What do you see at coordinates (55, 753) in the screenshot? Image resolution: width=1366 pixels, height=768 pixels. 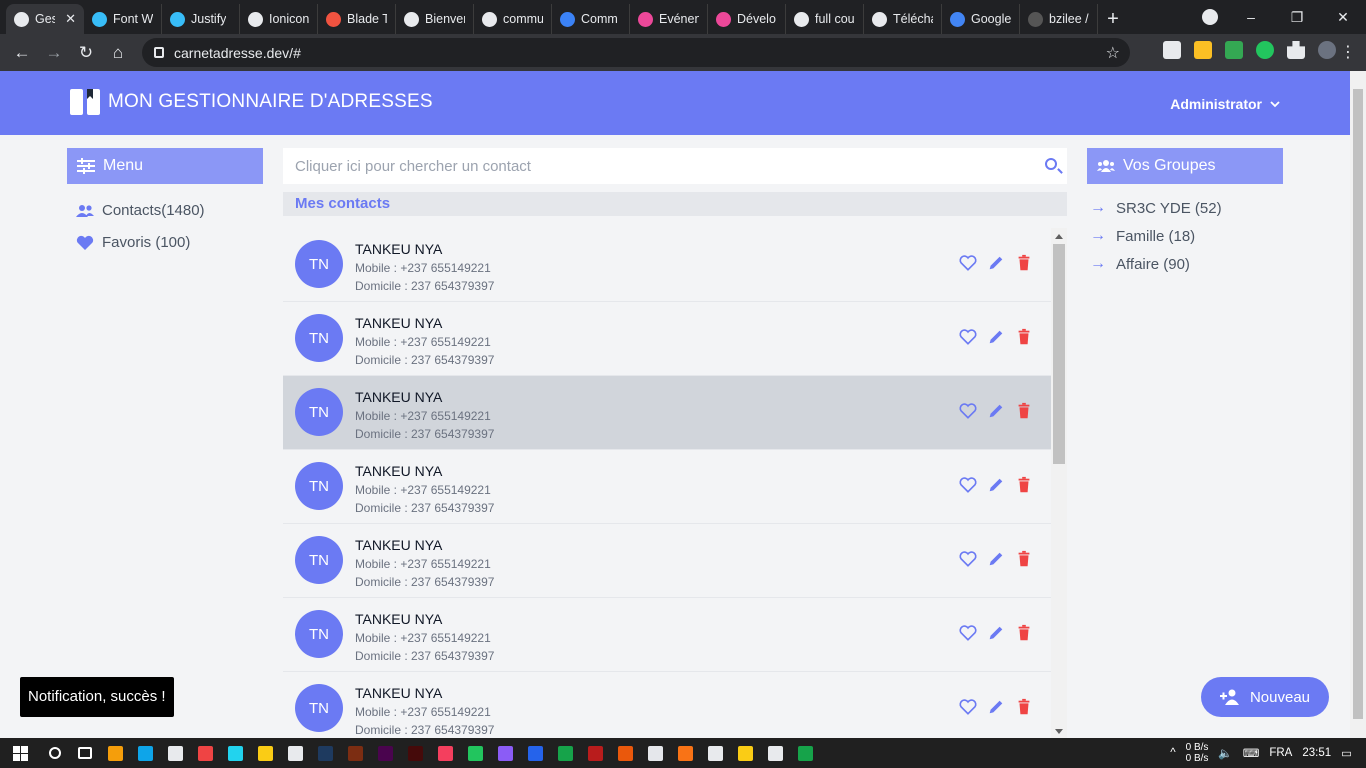 I see `taskbar-search-icon` at bounding box center [55, 753].